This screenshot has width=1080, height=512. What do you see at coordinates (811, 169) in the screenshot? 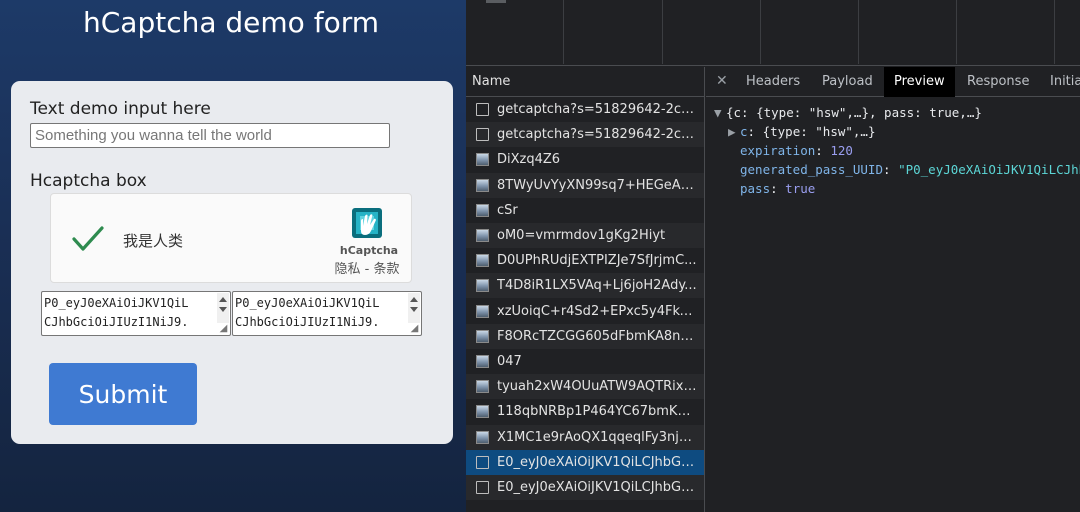
I see `json-key: generated_pass_UUID` at bounding box center [811, 169].